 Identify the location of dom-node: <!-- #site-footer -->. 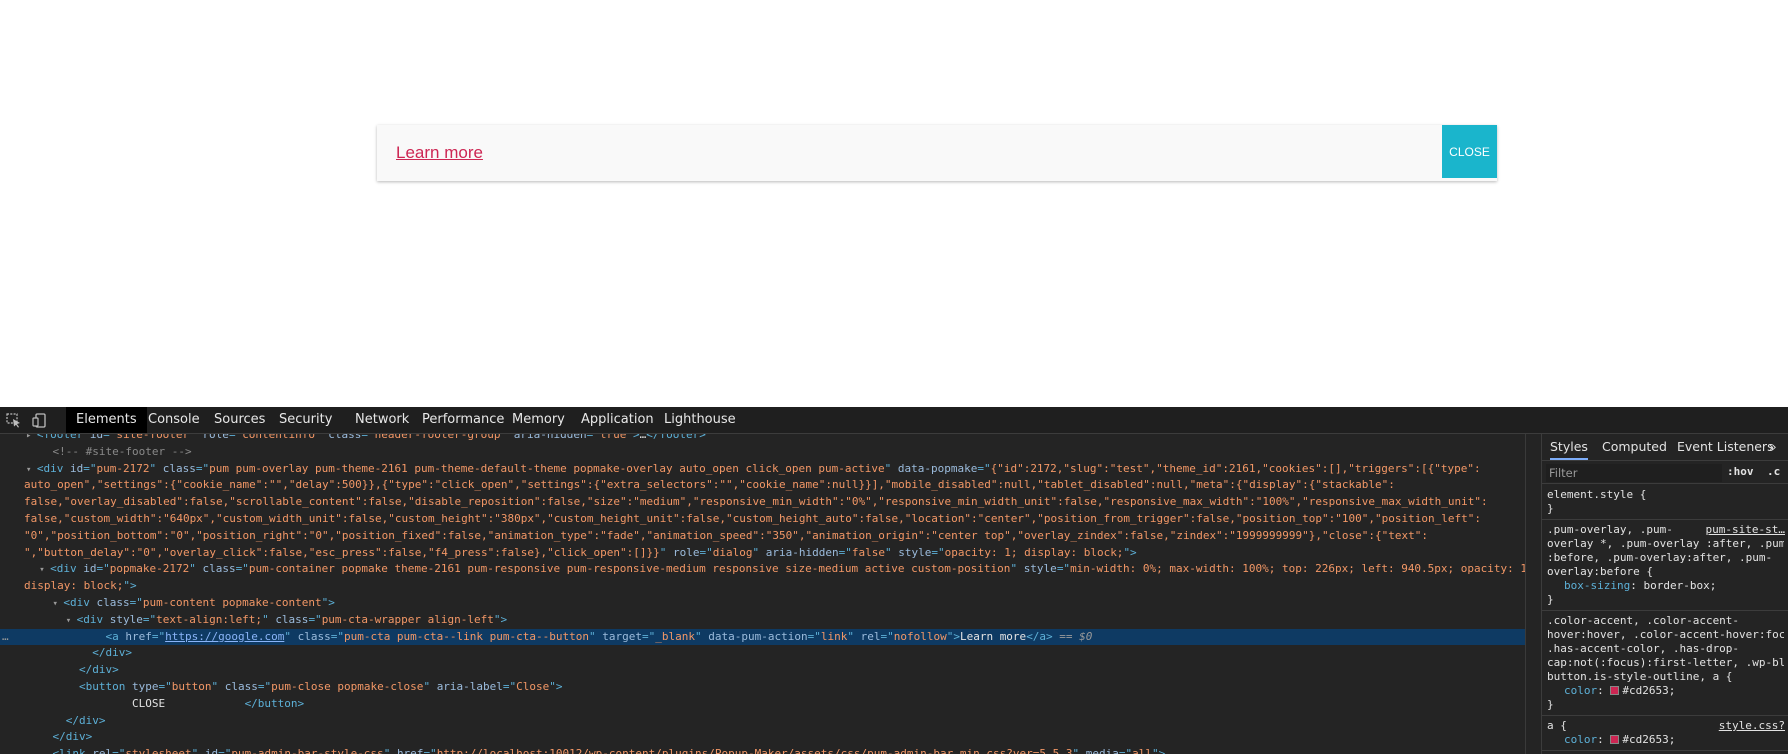
(762, 452).